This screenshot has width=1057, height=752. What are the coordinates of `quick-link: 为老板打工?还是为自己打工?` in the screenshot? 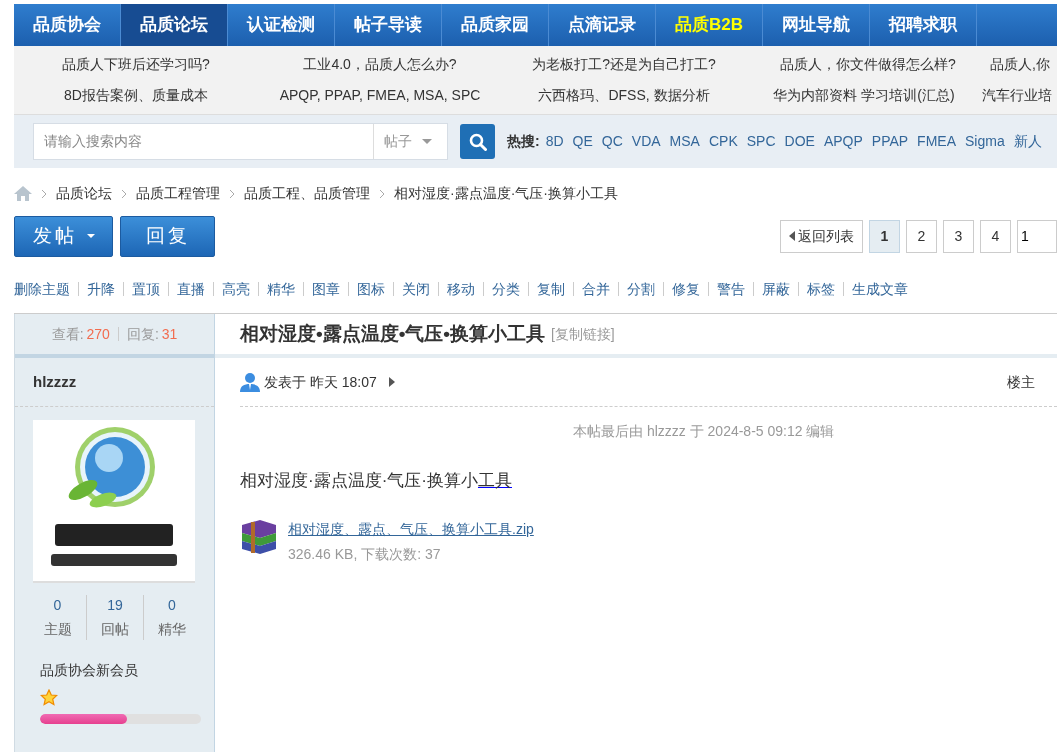 It's located at (624, 64).